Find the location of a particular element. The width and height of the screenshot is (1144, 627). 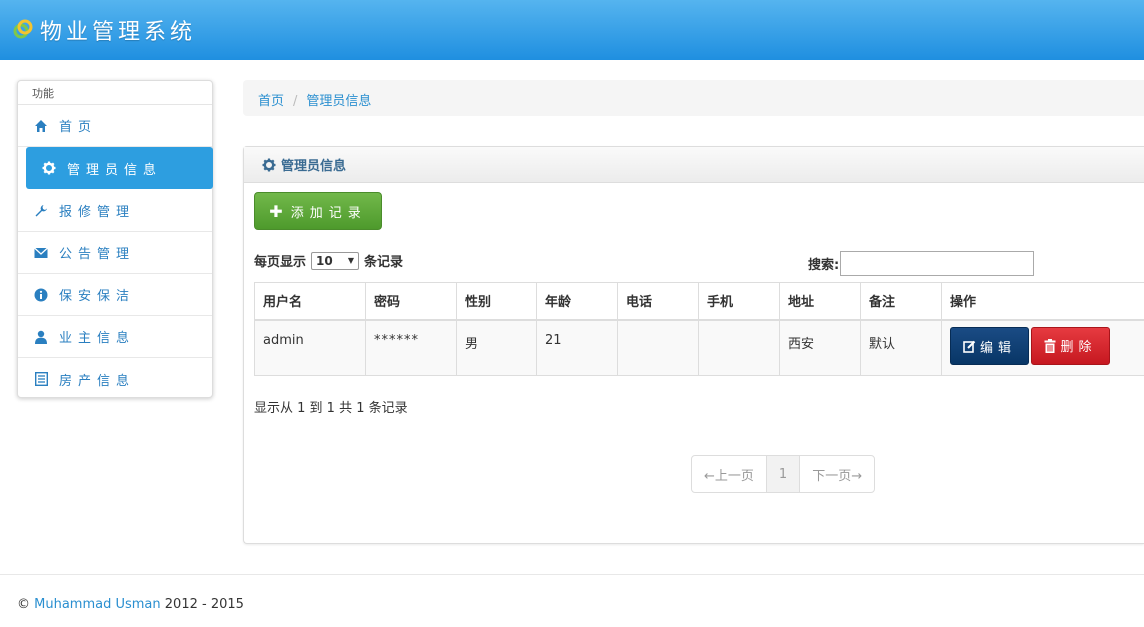

app-title: 物业管理系统 is located at coordinates (118, 32).